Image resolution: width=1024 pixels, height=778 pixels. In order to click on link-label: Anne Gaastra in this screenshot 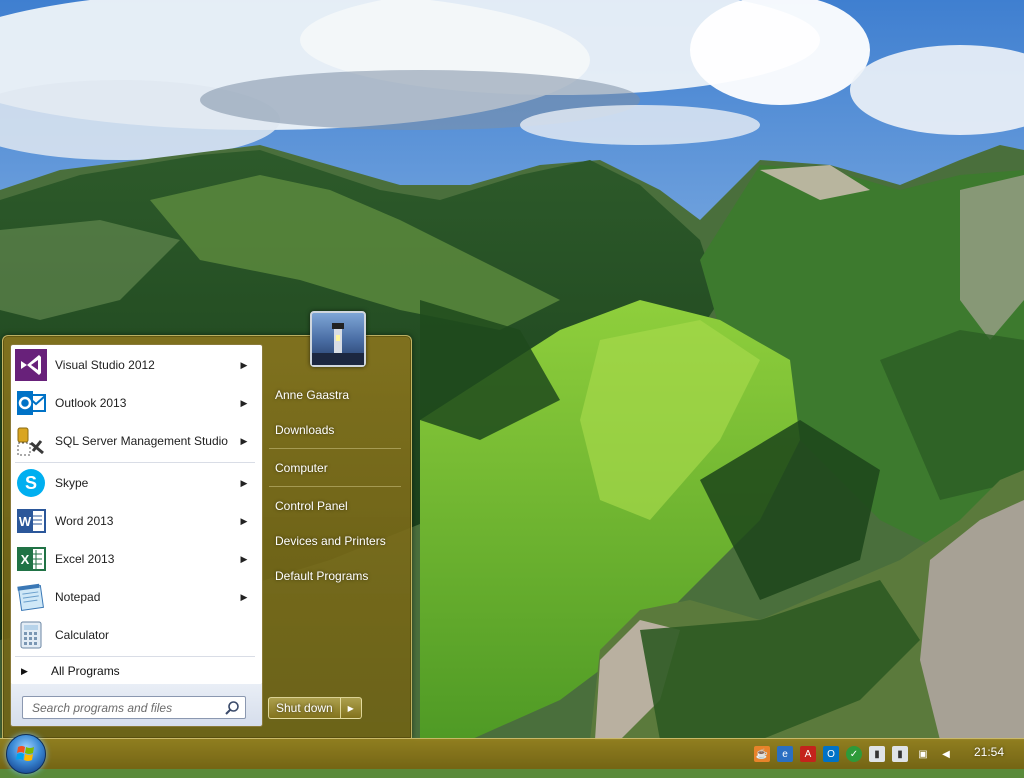, I will do `click(312, 395)`.